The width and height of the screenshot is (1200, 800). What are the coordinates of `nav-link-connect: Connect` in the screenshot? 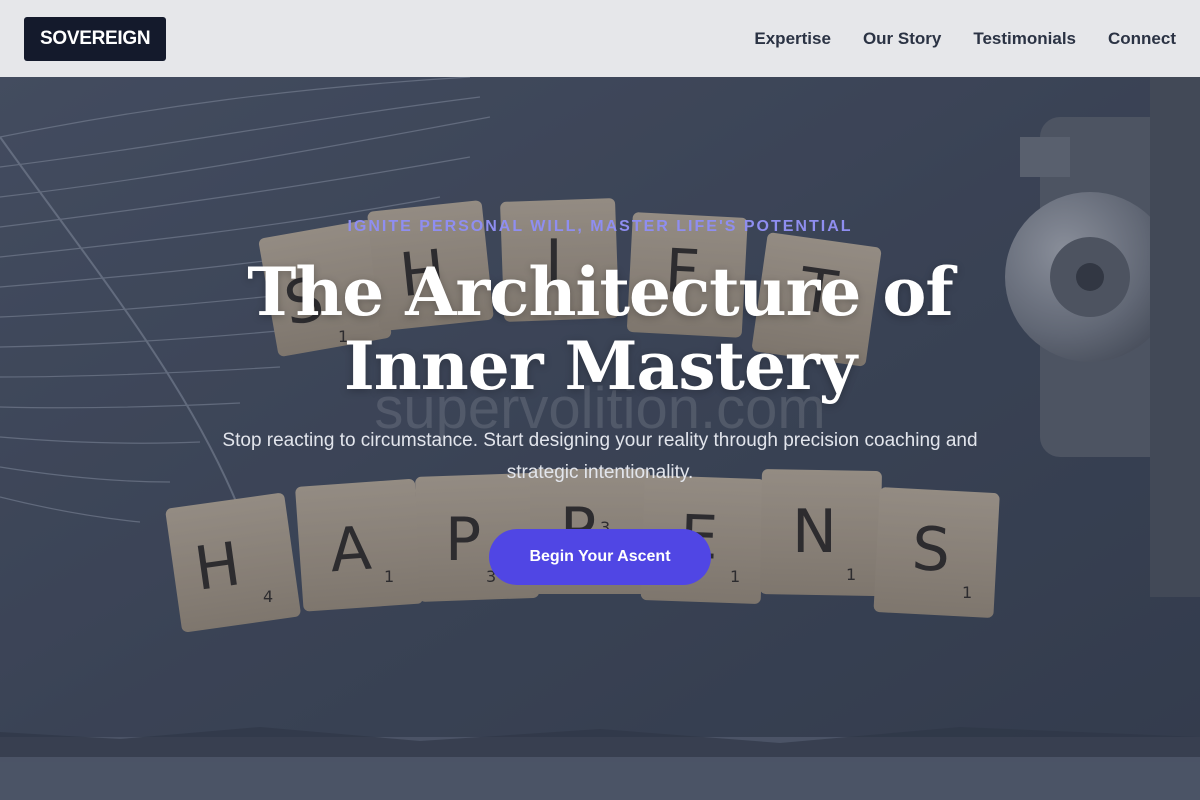 It's located at (1142, 39).